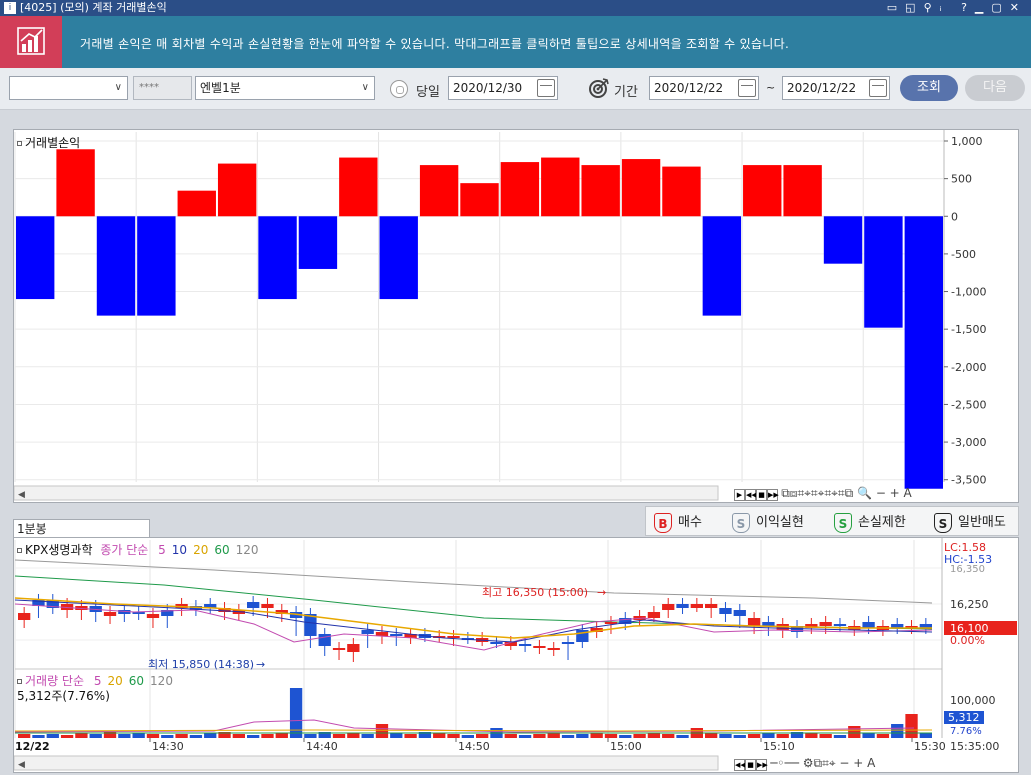 This screenshot has height=775, width=1031. Describe the element at coordinates (285, 88) in the screenshot. I see `product-select: 엔벨1분 ∨` at that location.